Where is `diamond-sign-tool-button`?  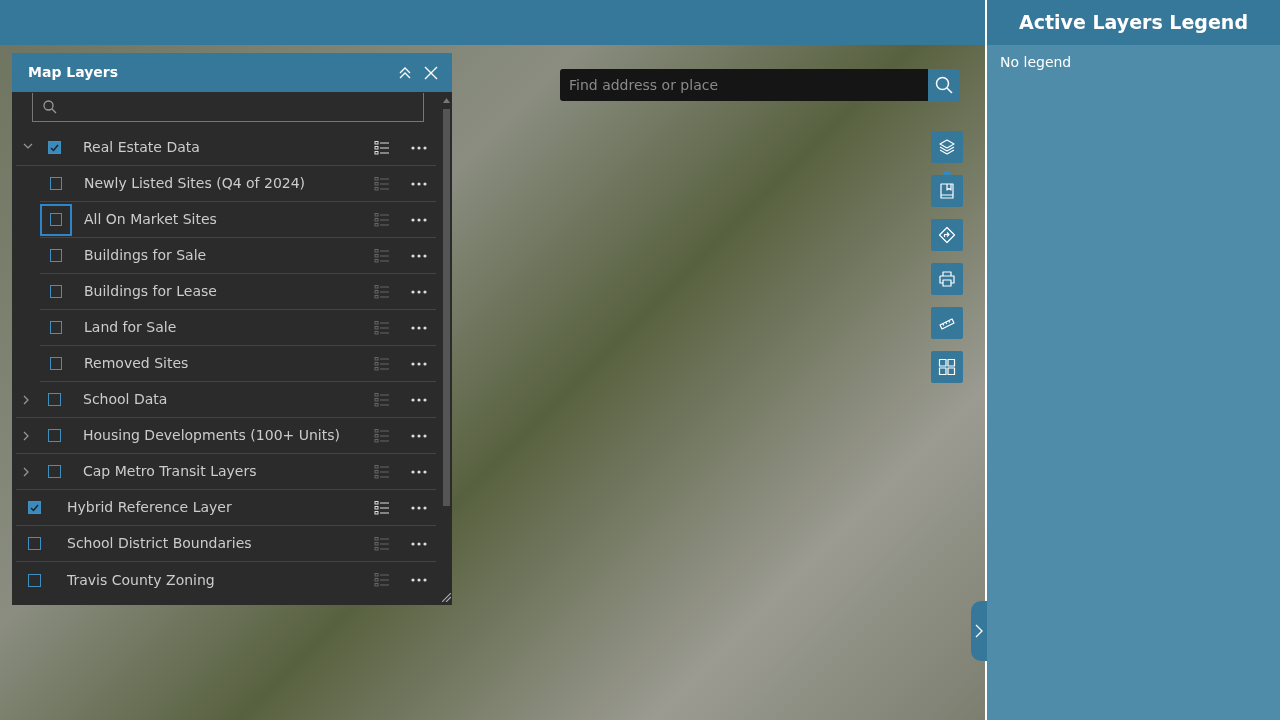
diamond-sign-tool-button is located at coordinates (947, 235).